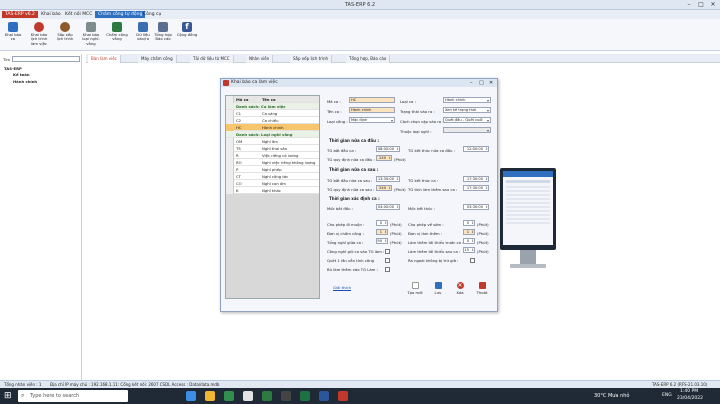 This screenshot has width=720, height=404. I want to click on tg-ket-thuc-2-input: 17:30:00, so click(476, 179).